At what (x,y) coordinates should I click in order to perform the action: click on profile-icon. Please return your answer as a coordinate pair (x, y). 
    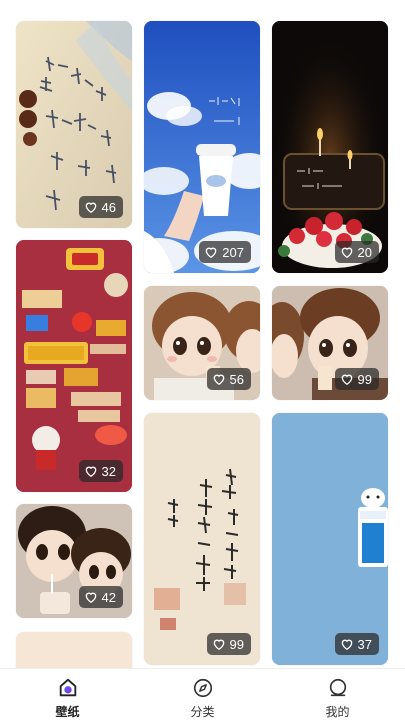
    Looking at the image, I should click on (337, 687).